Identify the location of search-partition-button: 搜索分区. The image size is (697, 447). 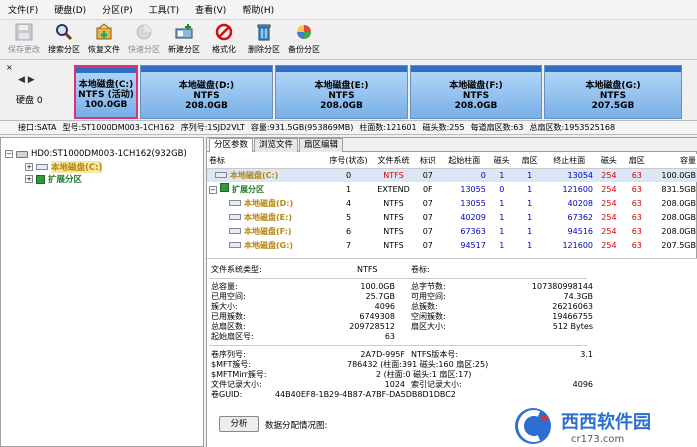
(64, 40).